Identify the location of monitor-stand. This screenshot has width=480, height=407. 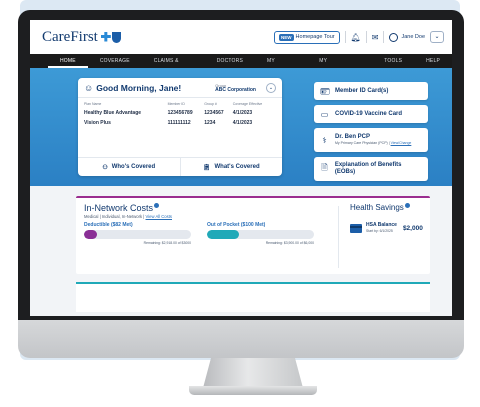
(253, 373).